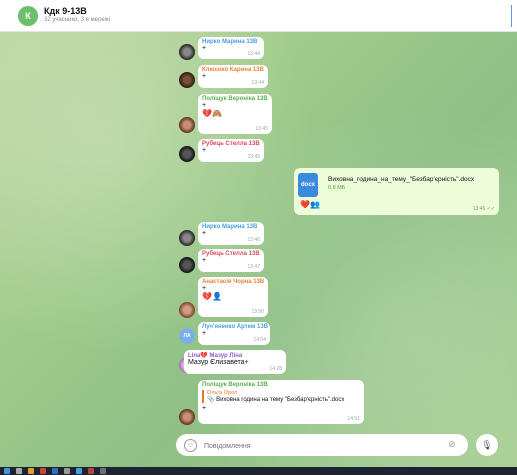 Image resolution: width=517 pixels, height=475 pixels. I want to click on sender-name: Клюєнко Карина 13В, so click(233, 70).